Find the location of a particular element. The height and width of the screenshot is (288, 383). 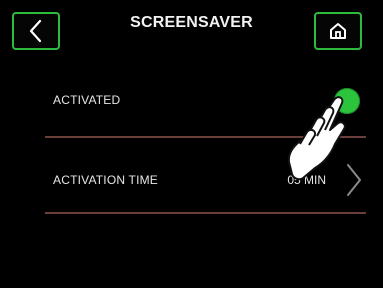

activation-time-label: ACTIVATION TIME is located at coordinates (106, 180).